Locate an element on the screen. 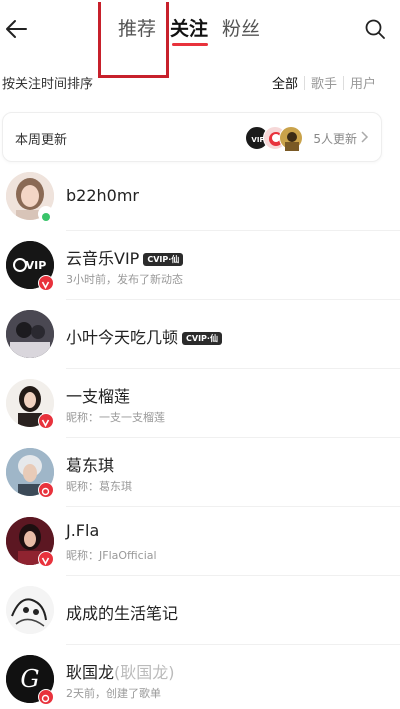  list-item: VIP 云音乐VIP CVIP·仙 3小时前，发布了新动态 is located at coordinates (200, 265).